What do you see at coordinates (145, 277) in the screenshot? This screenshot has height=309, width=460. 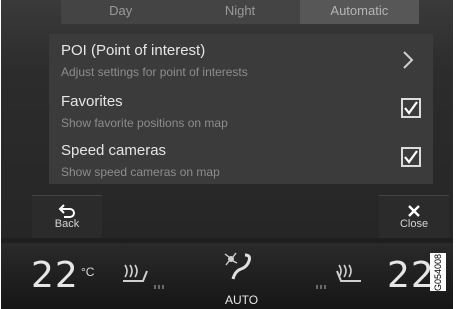 I see `seat-heat-left-icon` at bounding box center [145, 277].